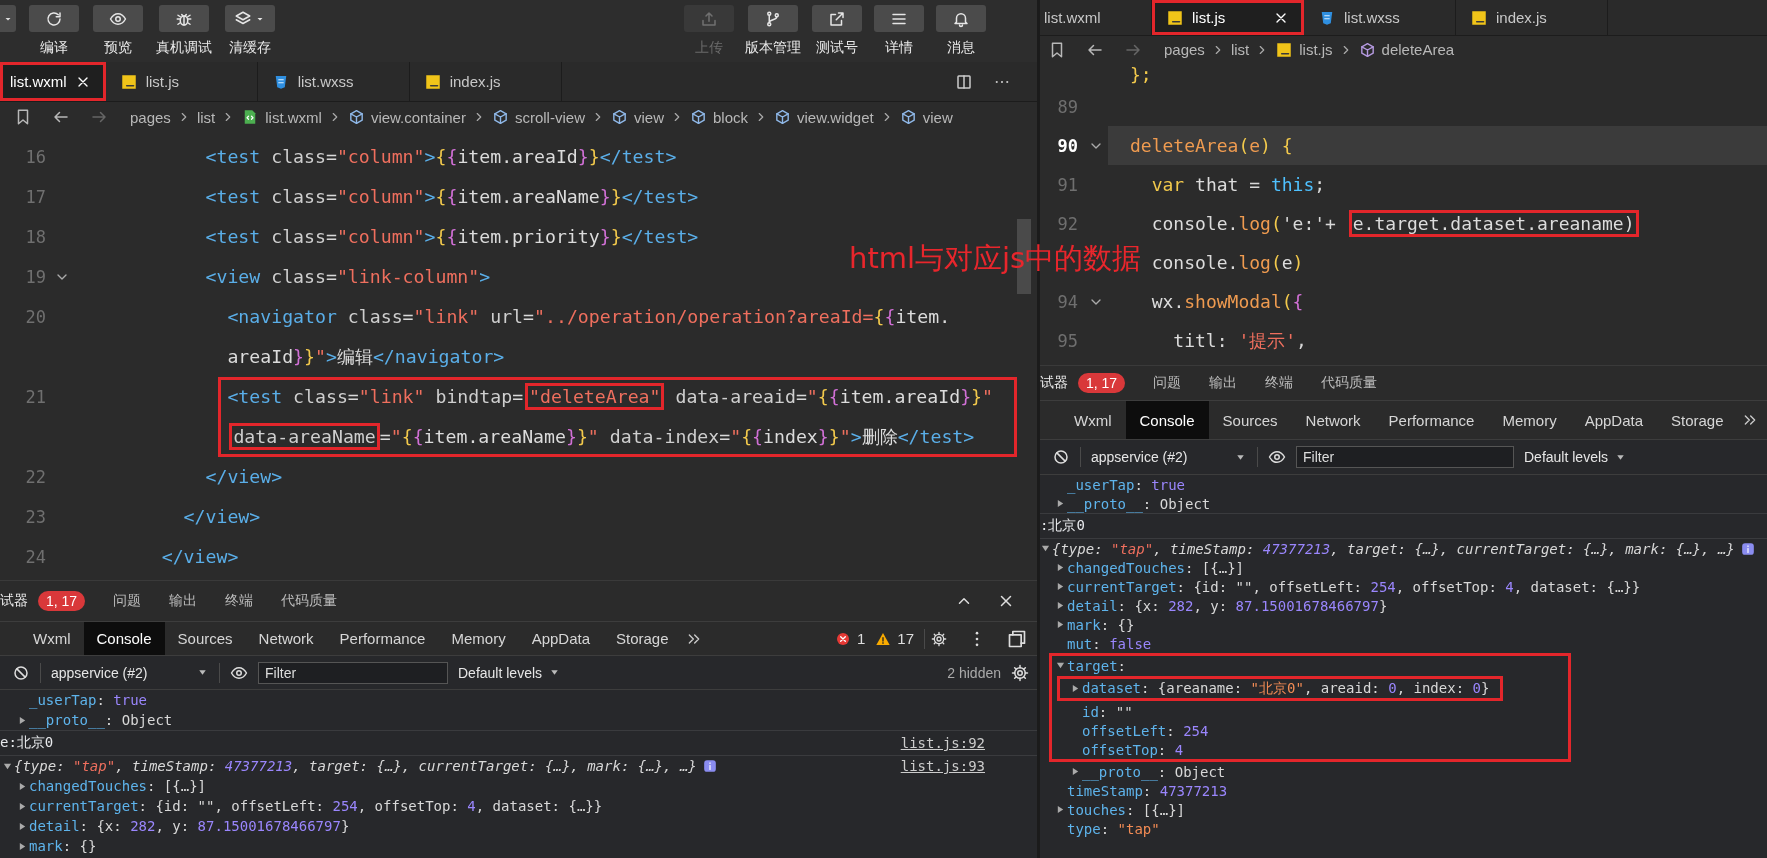 The width and height of the screenshot is (1767, 858). What do you see at coordinates (1277, 457) in the screenshot?
I see `eye-icon` at bounding box center [1277, 457].